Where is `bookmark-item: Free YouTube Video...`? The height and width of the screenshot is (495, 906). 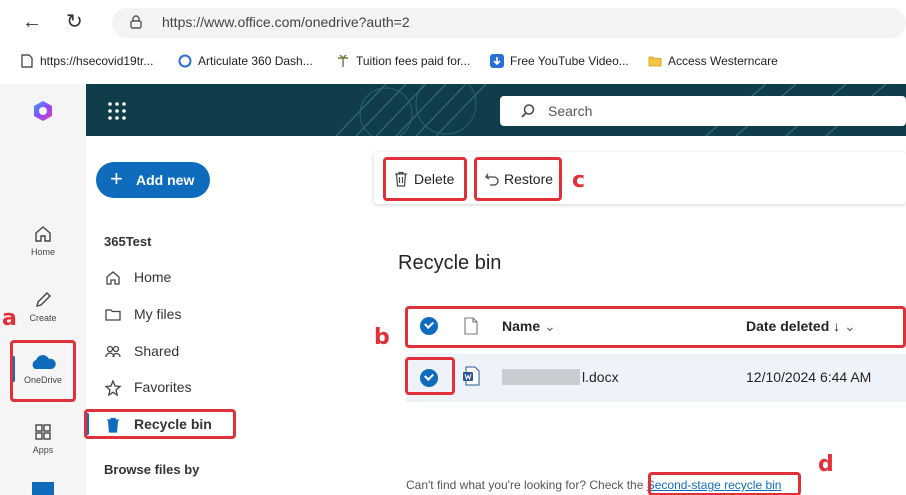 bookmark-item: Free YouTube Video... is located at coordinates (559, 61).